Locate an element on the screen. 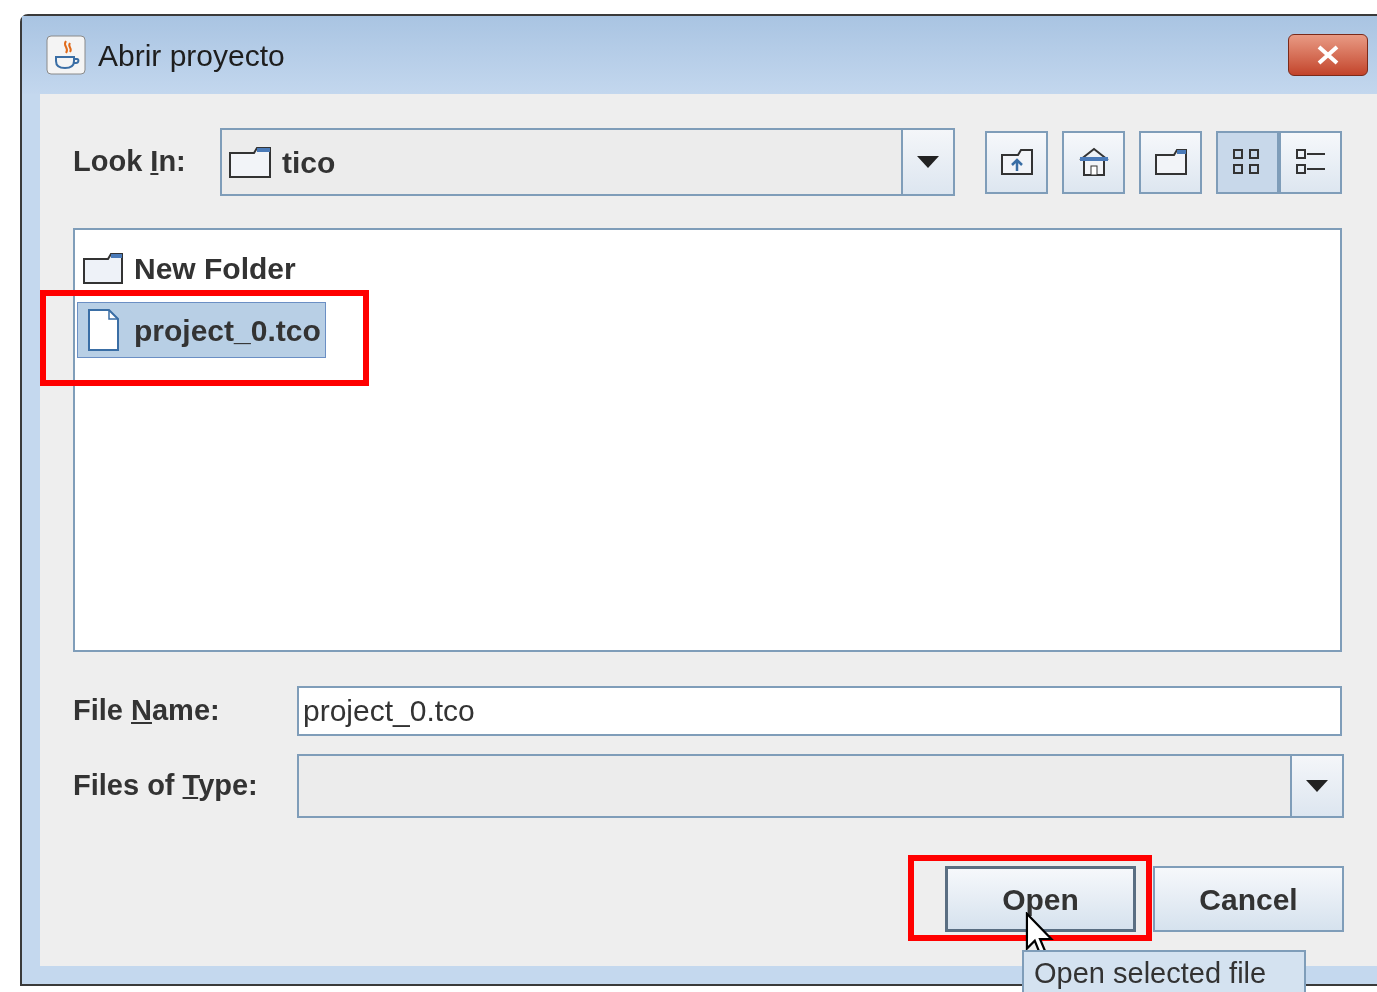 The image size is (1377, 992). file-item: project_0.tco is located at coordinates (201, 330).